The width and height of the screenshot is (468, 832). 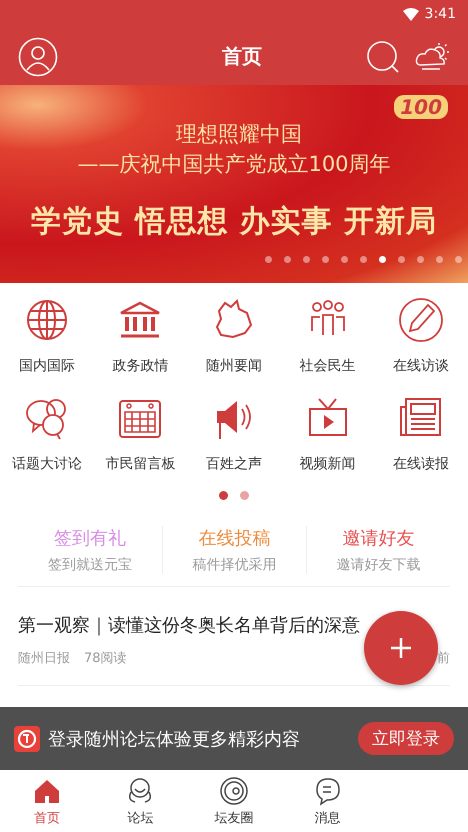 I want to click on channel-label: 在线访谈, so click(x=421, y=366).